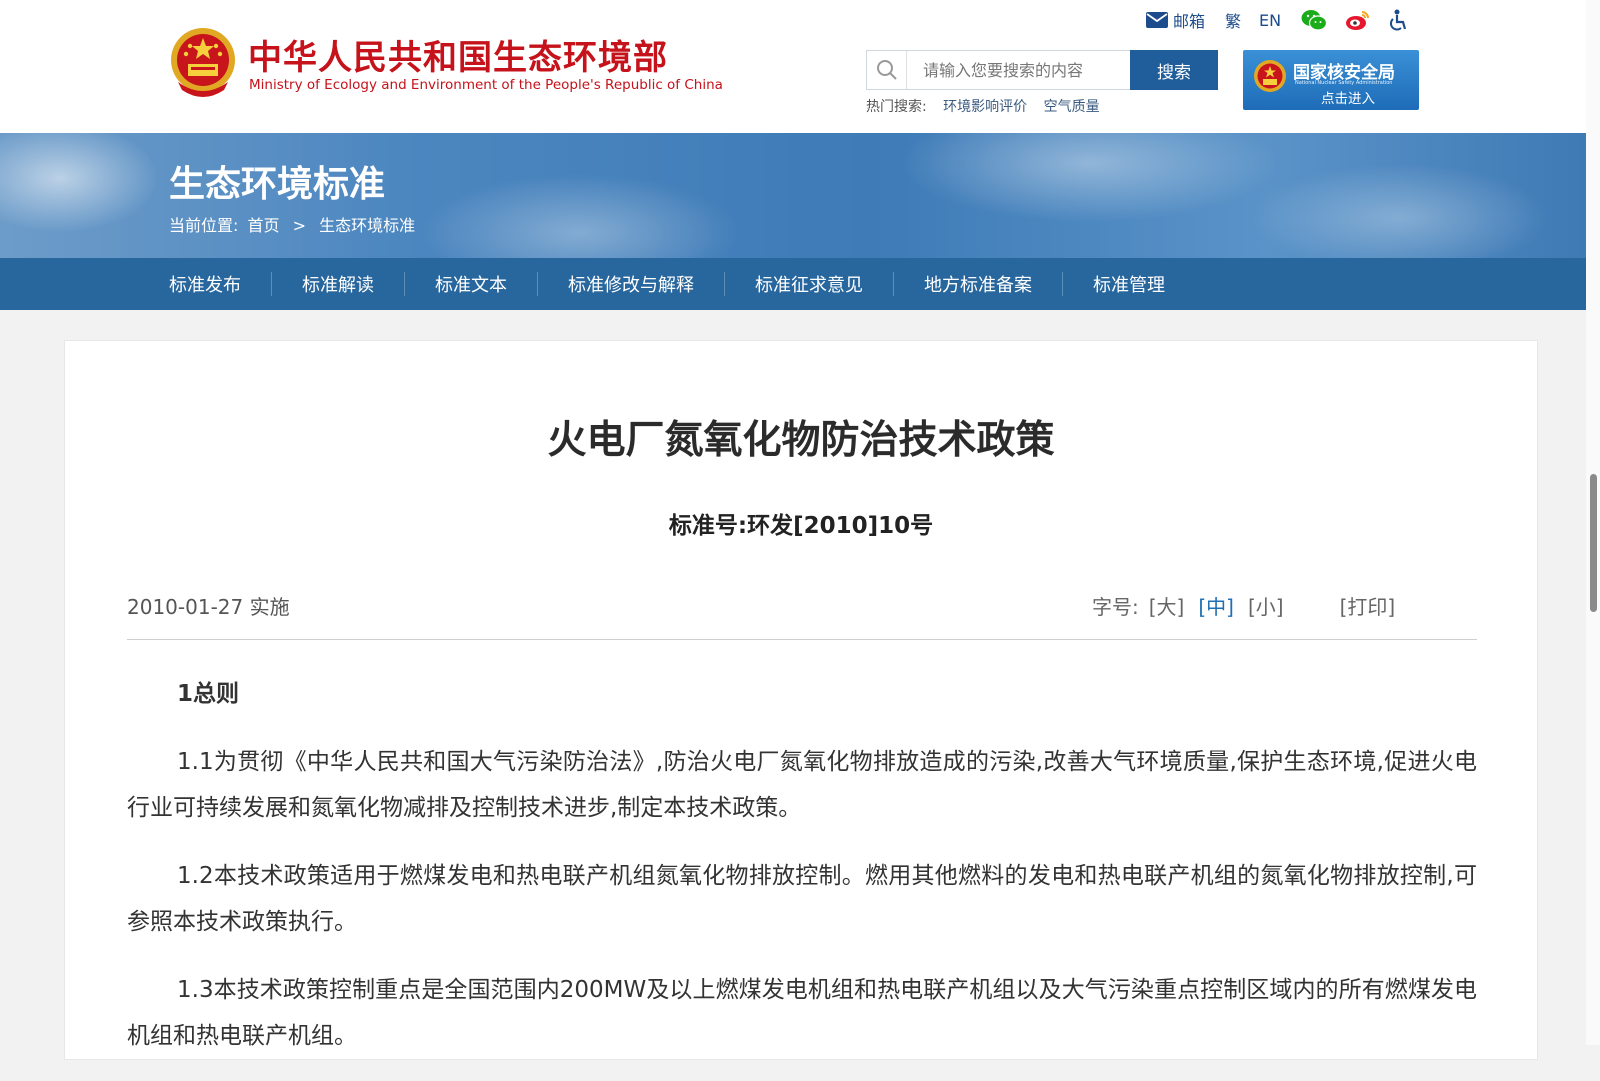 Image resolution: width=1600 pixels, height=1081 pixels. What do you see at coordinates (896, 107) in the screenshot?
I see `hot-search-label: 热门搜索:` at bounding box center [896, 107].